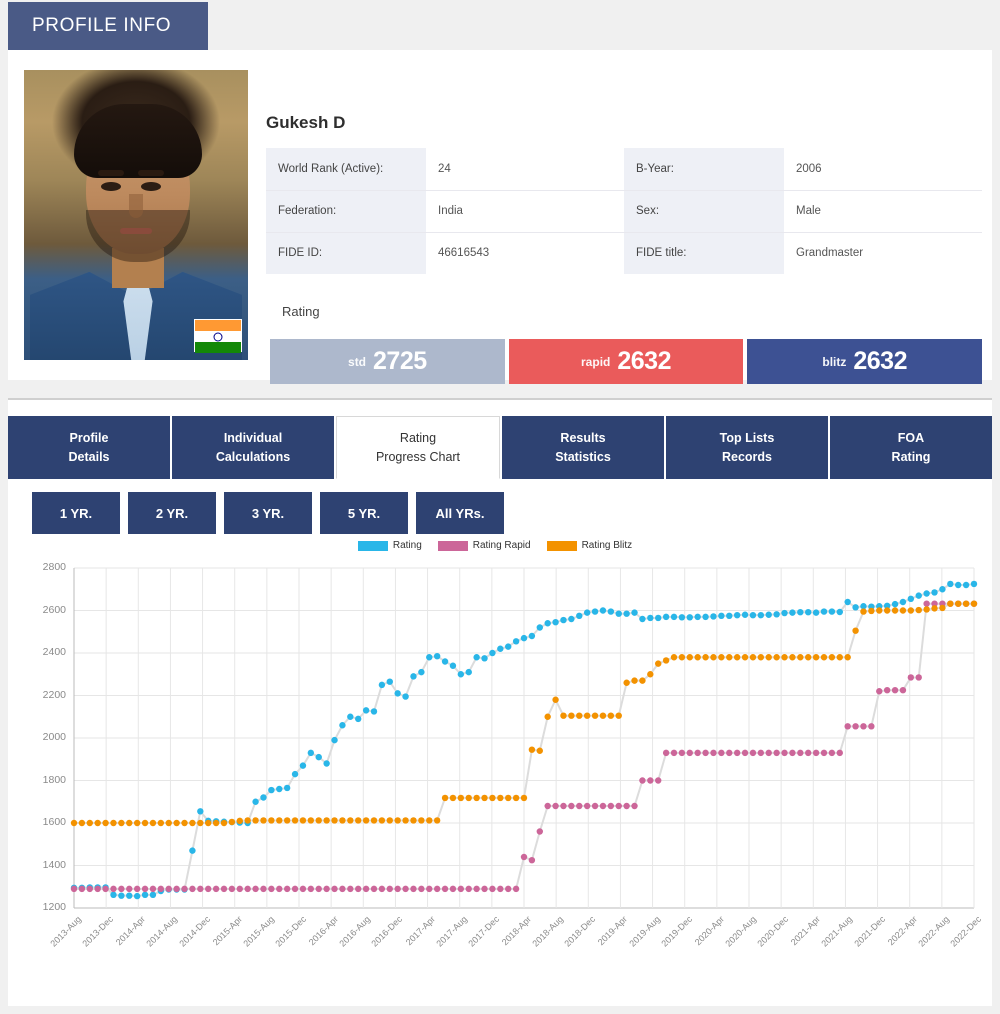 This screenshot has height=1014, width=1000. I want to click on range-button-1yr: 1 YR., so click(76, 513).